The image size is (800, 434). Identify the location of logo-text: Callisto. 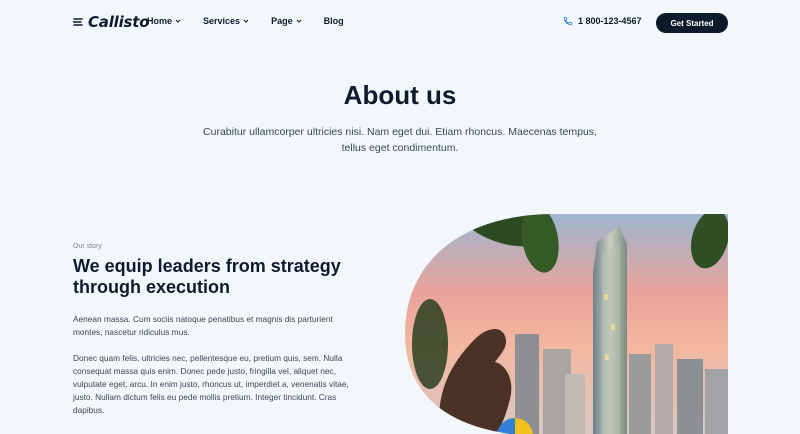
(119, 22).